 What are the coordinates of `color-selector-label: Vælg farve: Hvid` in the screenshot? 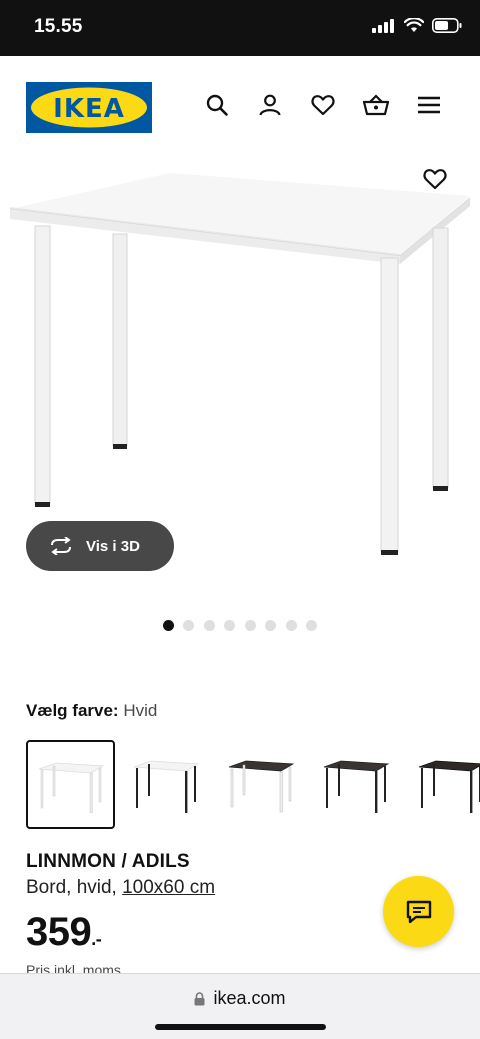 It's located at (91, 711).